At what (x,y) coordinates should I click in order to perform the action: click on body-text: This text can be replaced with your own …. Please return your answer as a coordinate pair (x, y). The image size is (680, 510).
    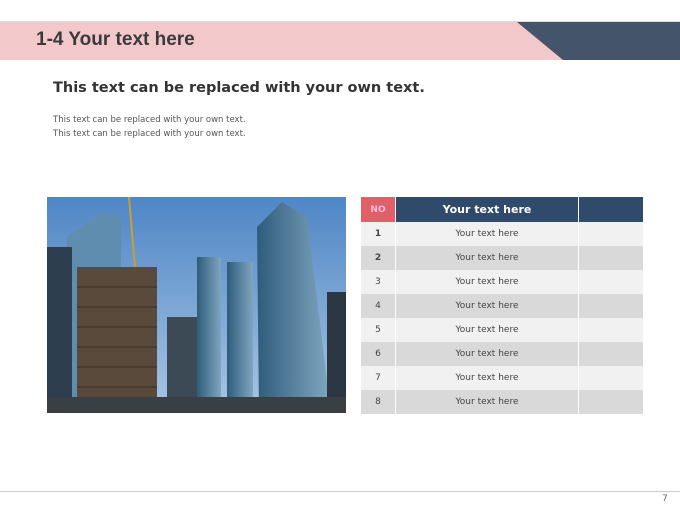
    Looking at the image, I should click on (149, 127).